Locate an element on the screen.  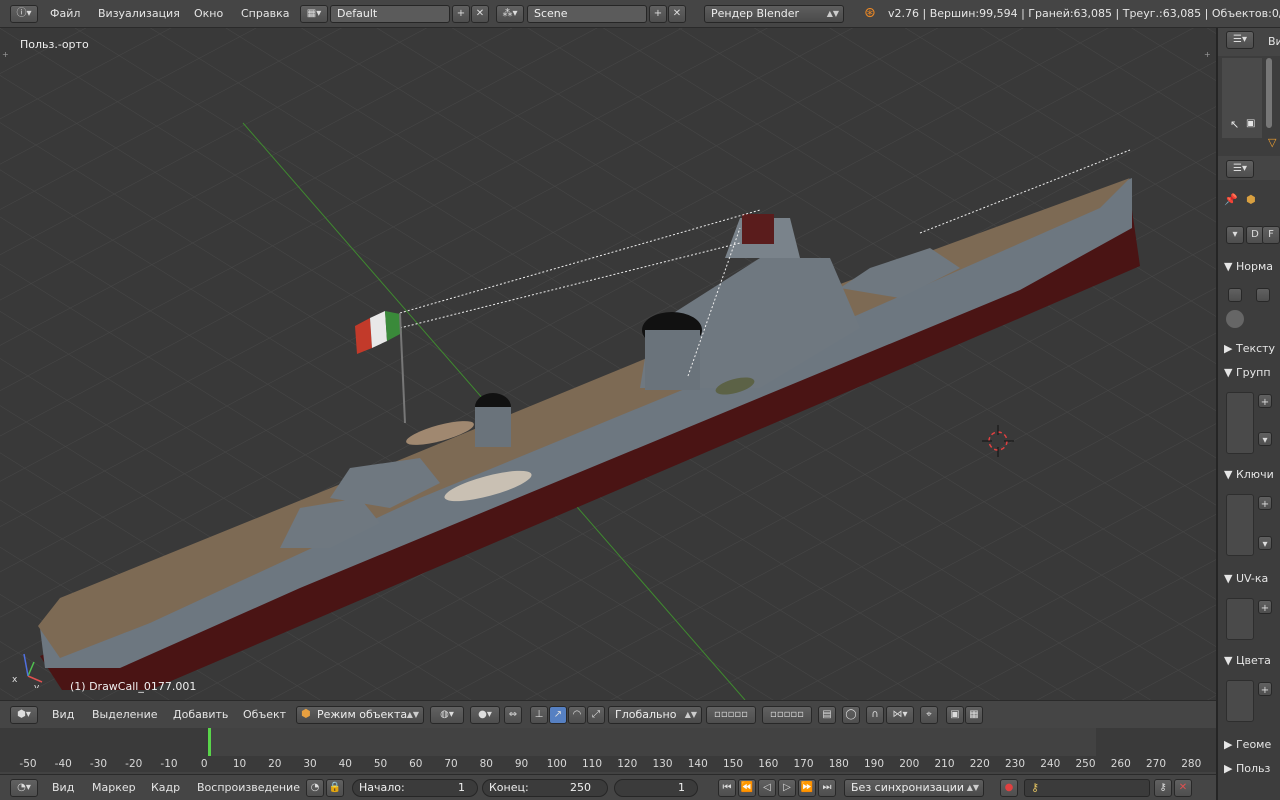
pivot-point-icon: ●▾ is located at coordinates (485, 715).